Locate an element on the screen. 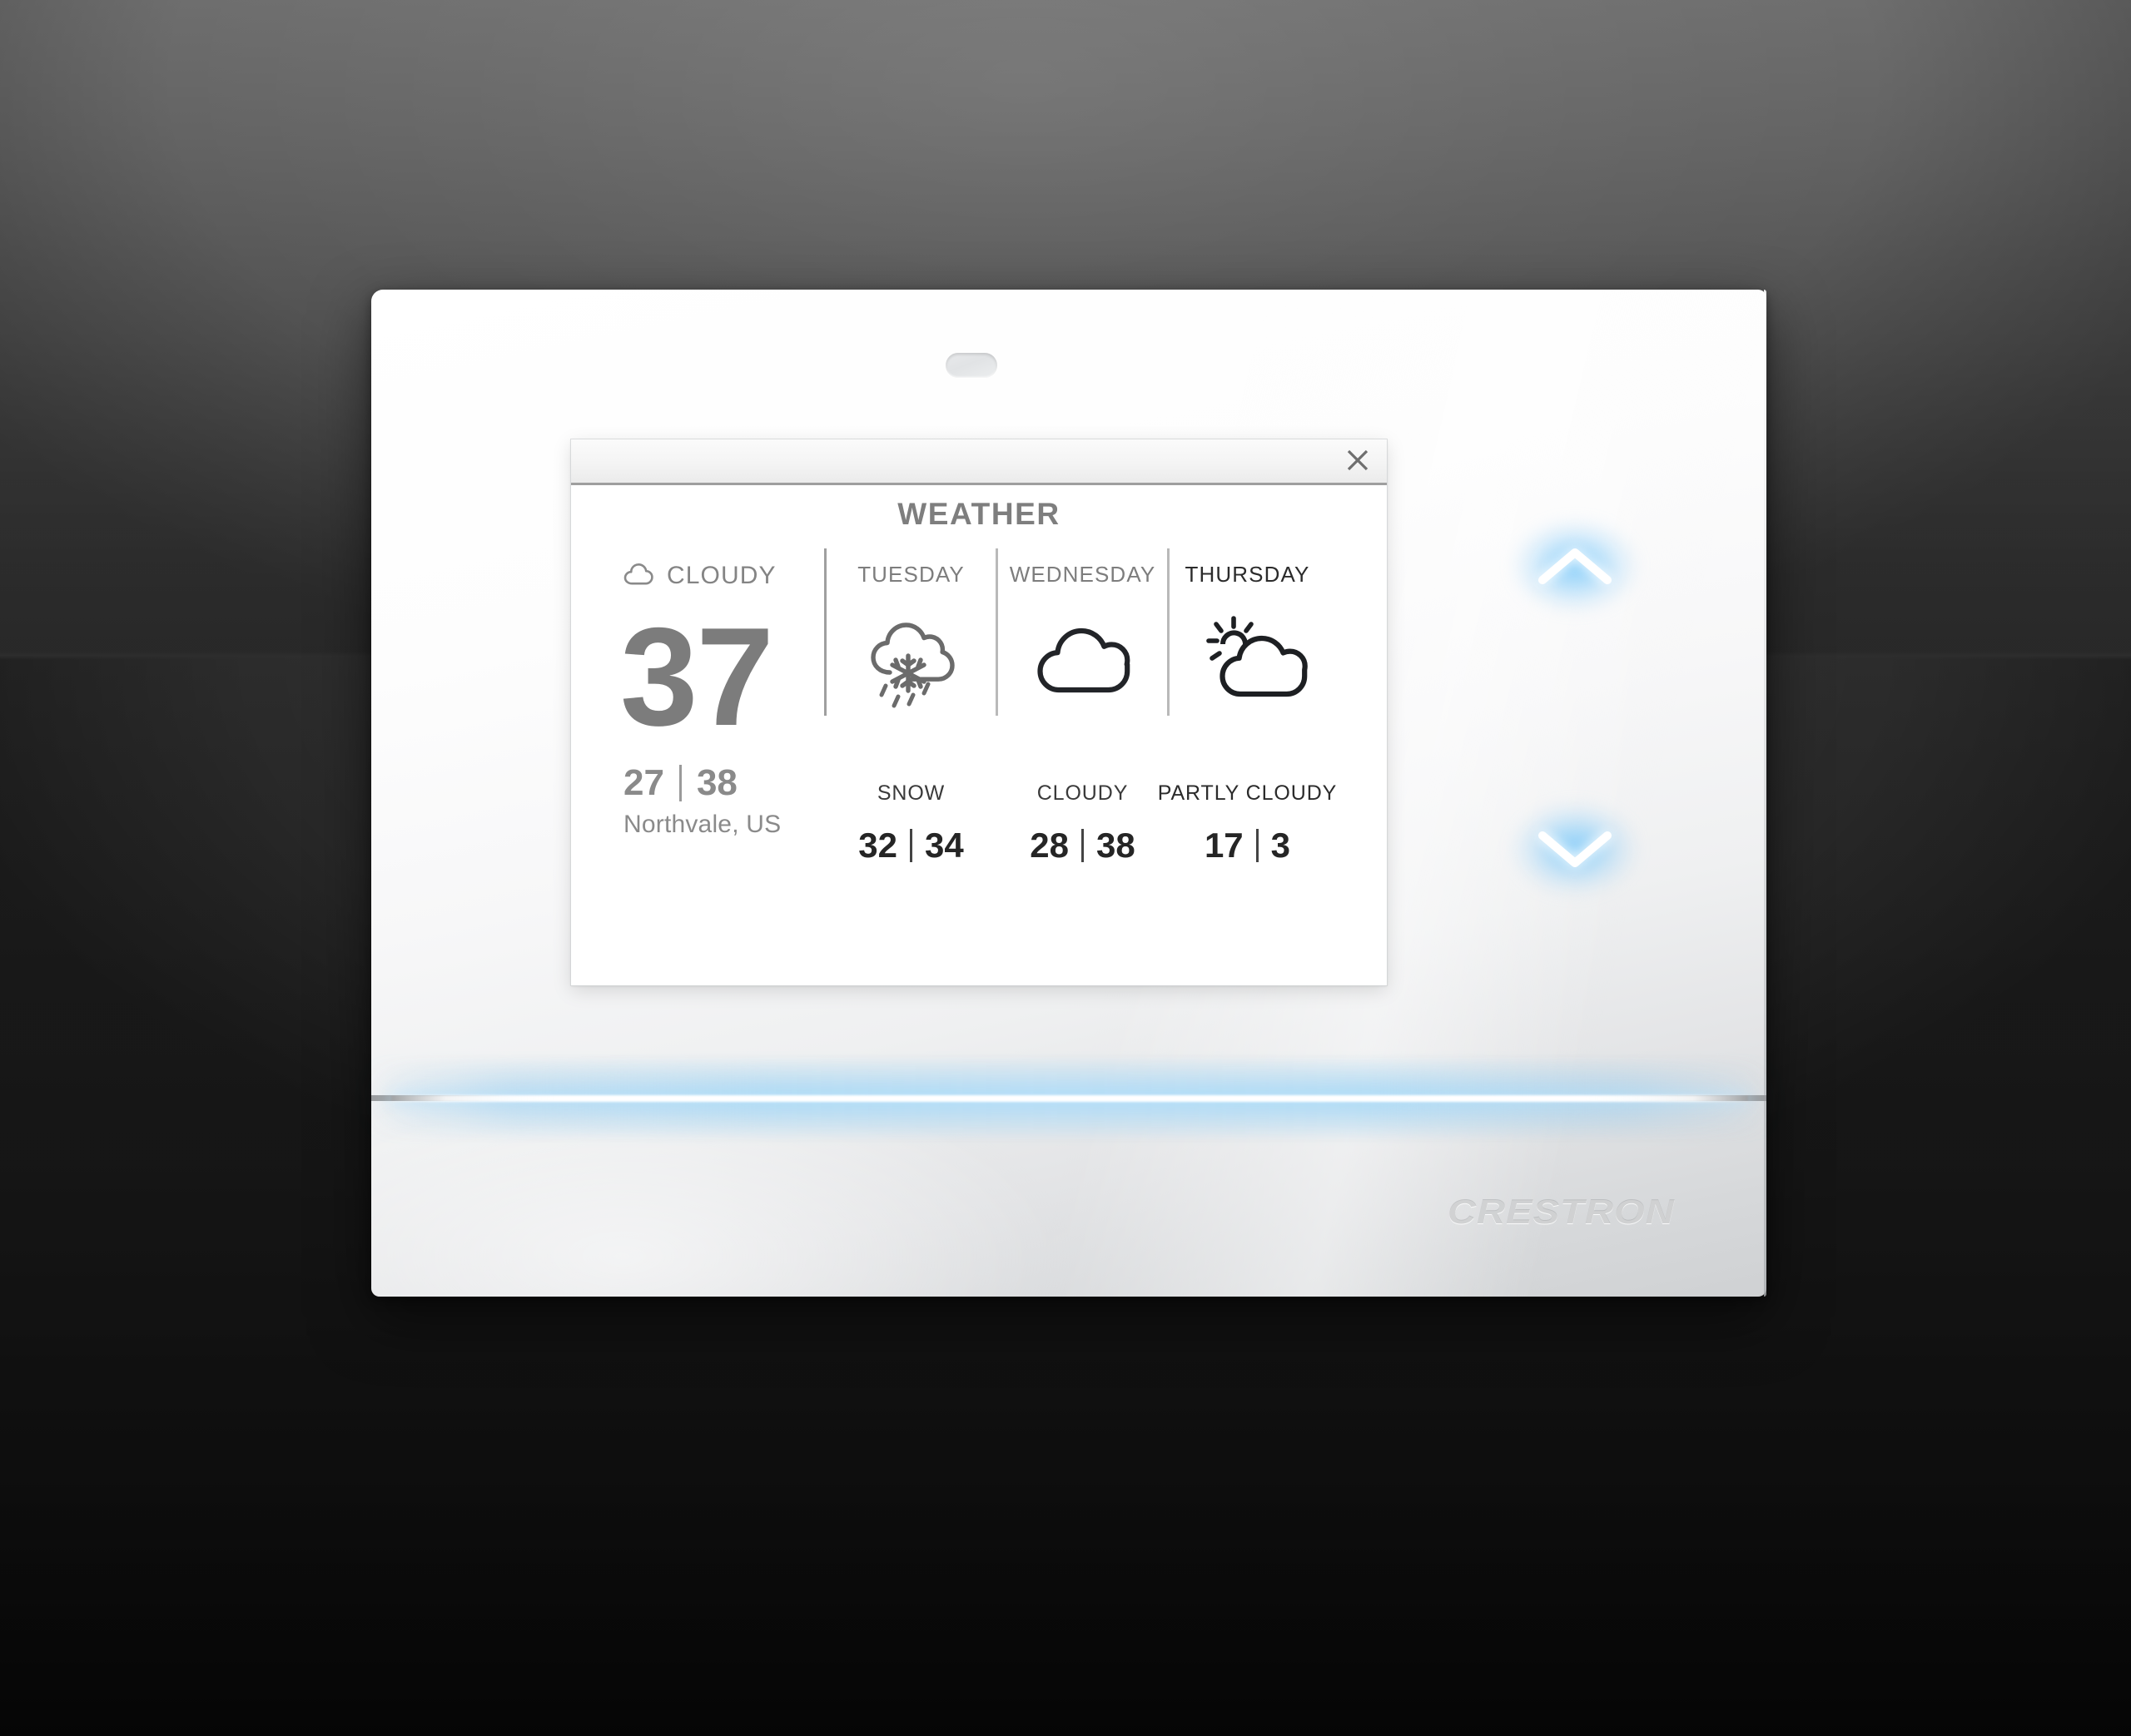 This screenshot has height=1736, width=2131. forecast-day-tuesday: TUESDAY SNOW 32 34 is located at coordinates (910, 707).